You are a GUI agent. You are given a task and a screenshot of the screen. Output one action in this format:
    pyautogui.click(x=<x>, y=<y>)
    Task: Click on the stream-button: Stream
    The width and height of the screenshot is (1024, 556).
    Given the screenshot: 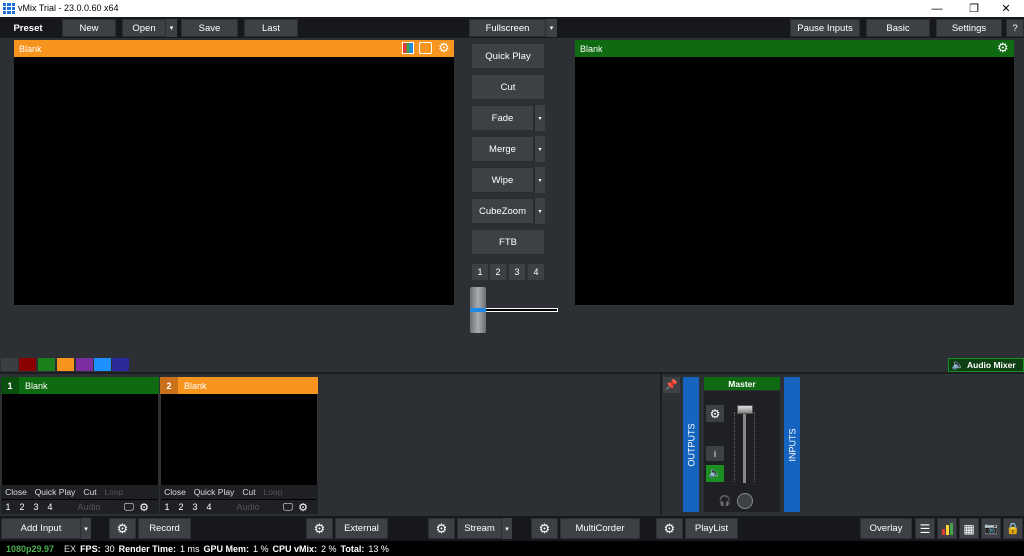 What is the action you would take?
    pyautogui.click(x=479, y=528)
    